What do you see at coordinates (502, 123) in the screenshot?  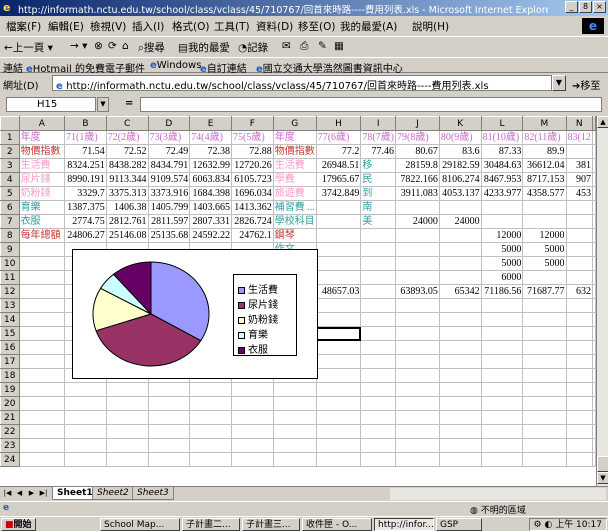 I see `column-header: L` at bounding box center [502, 123].